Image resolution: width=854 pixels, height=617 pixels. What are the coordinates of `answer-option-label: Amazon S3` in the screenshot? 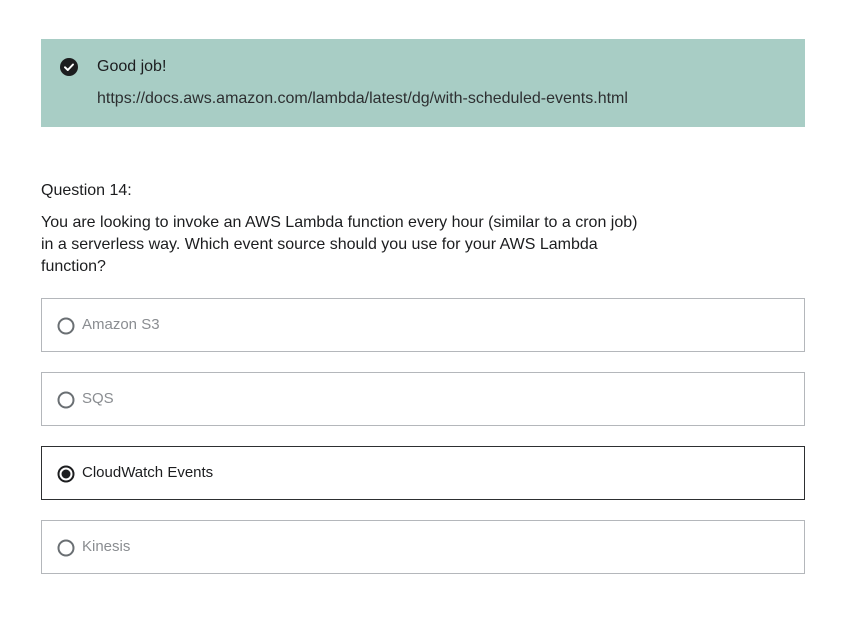 It's located at (121, 324).